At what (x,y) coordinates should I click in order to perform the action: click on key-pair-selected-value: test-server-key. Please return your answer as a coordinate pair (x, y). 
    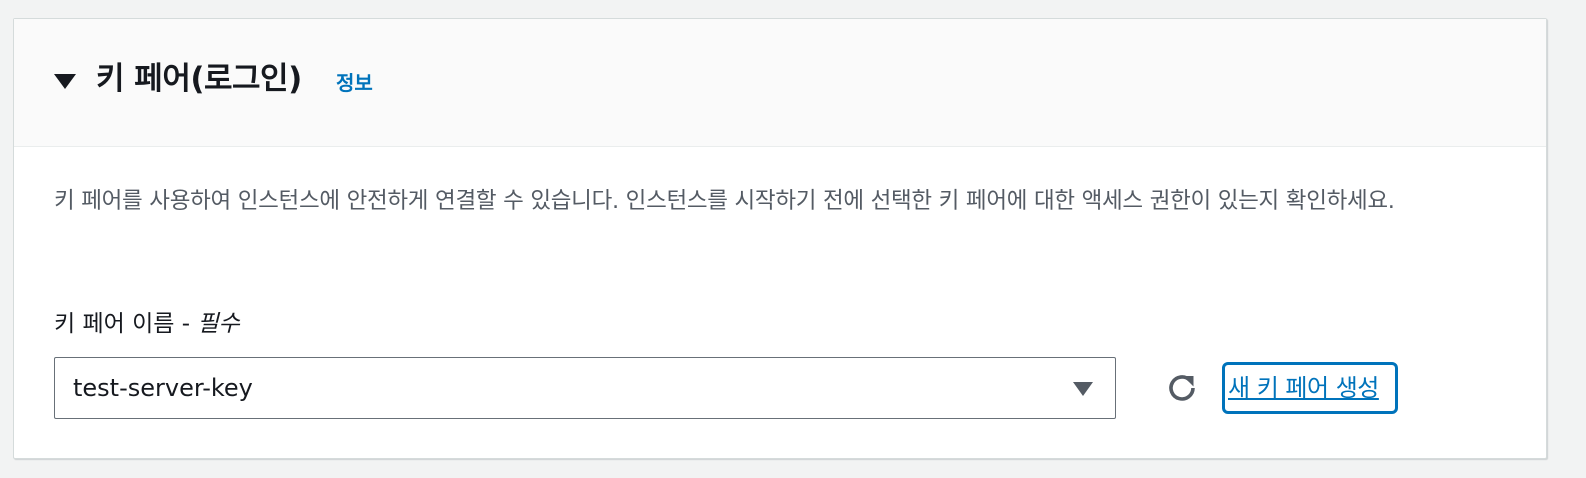
    Looking at the image, I should click on (163, 388).